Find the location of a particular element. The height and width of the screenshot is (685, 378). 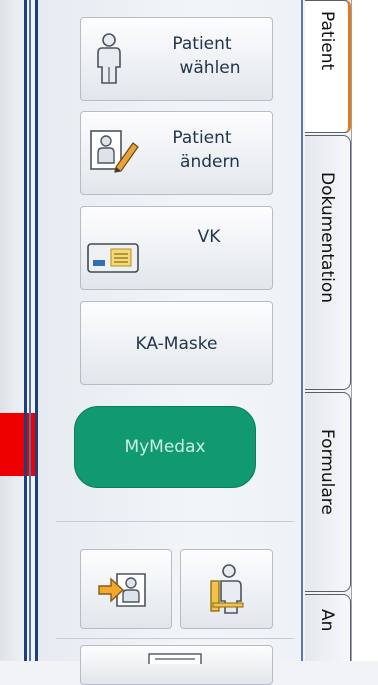

list-icon is located at coordinates (175, 658).